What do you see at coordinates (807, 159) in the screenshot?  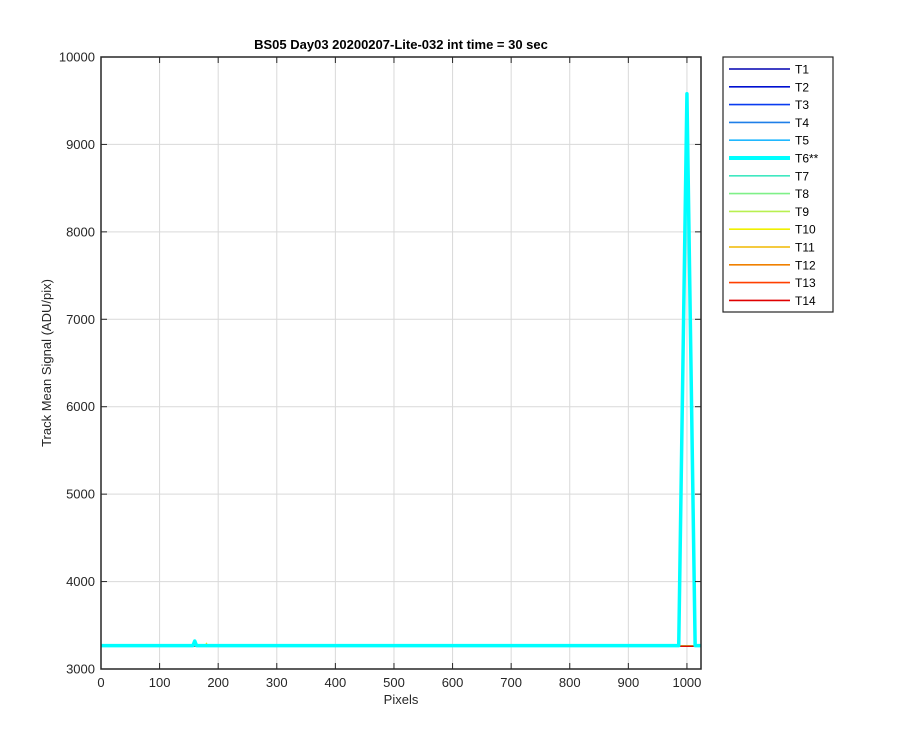 I see `legend-label: T6**` at bounding box center [807, 159].